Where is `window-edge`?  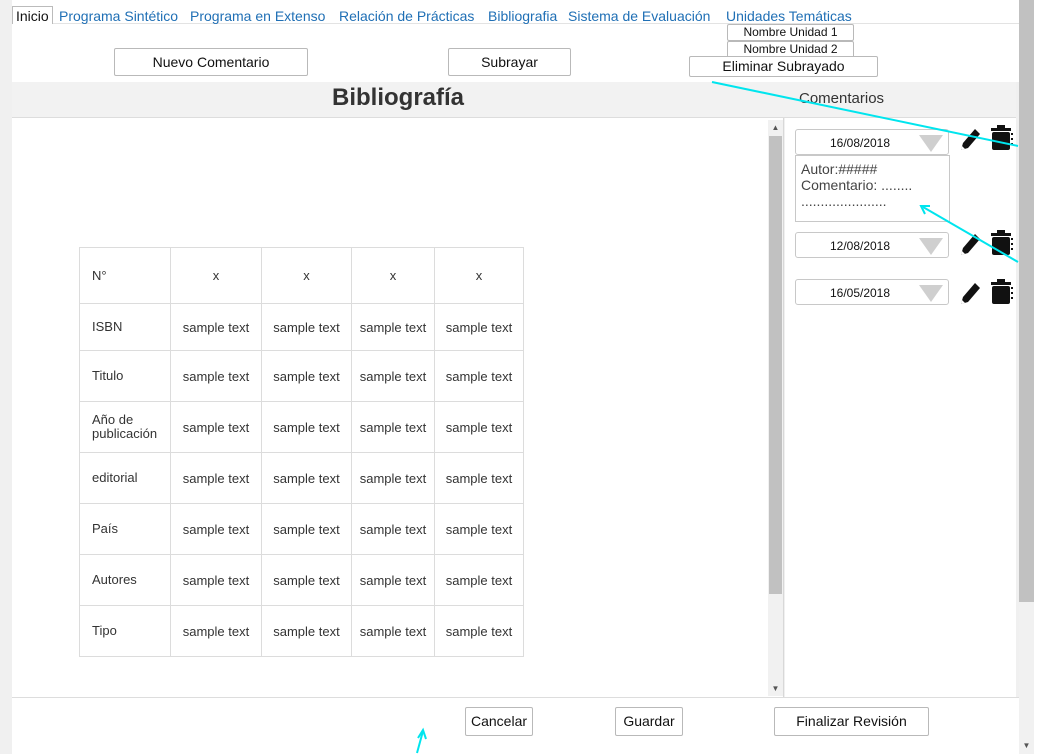
window-edge is located at coordinates (1037, 377).